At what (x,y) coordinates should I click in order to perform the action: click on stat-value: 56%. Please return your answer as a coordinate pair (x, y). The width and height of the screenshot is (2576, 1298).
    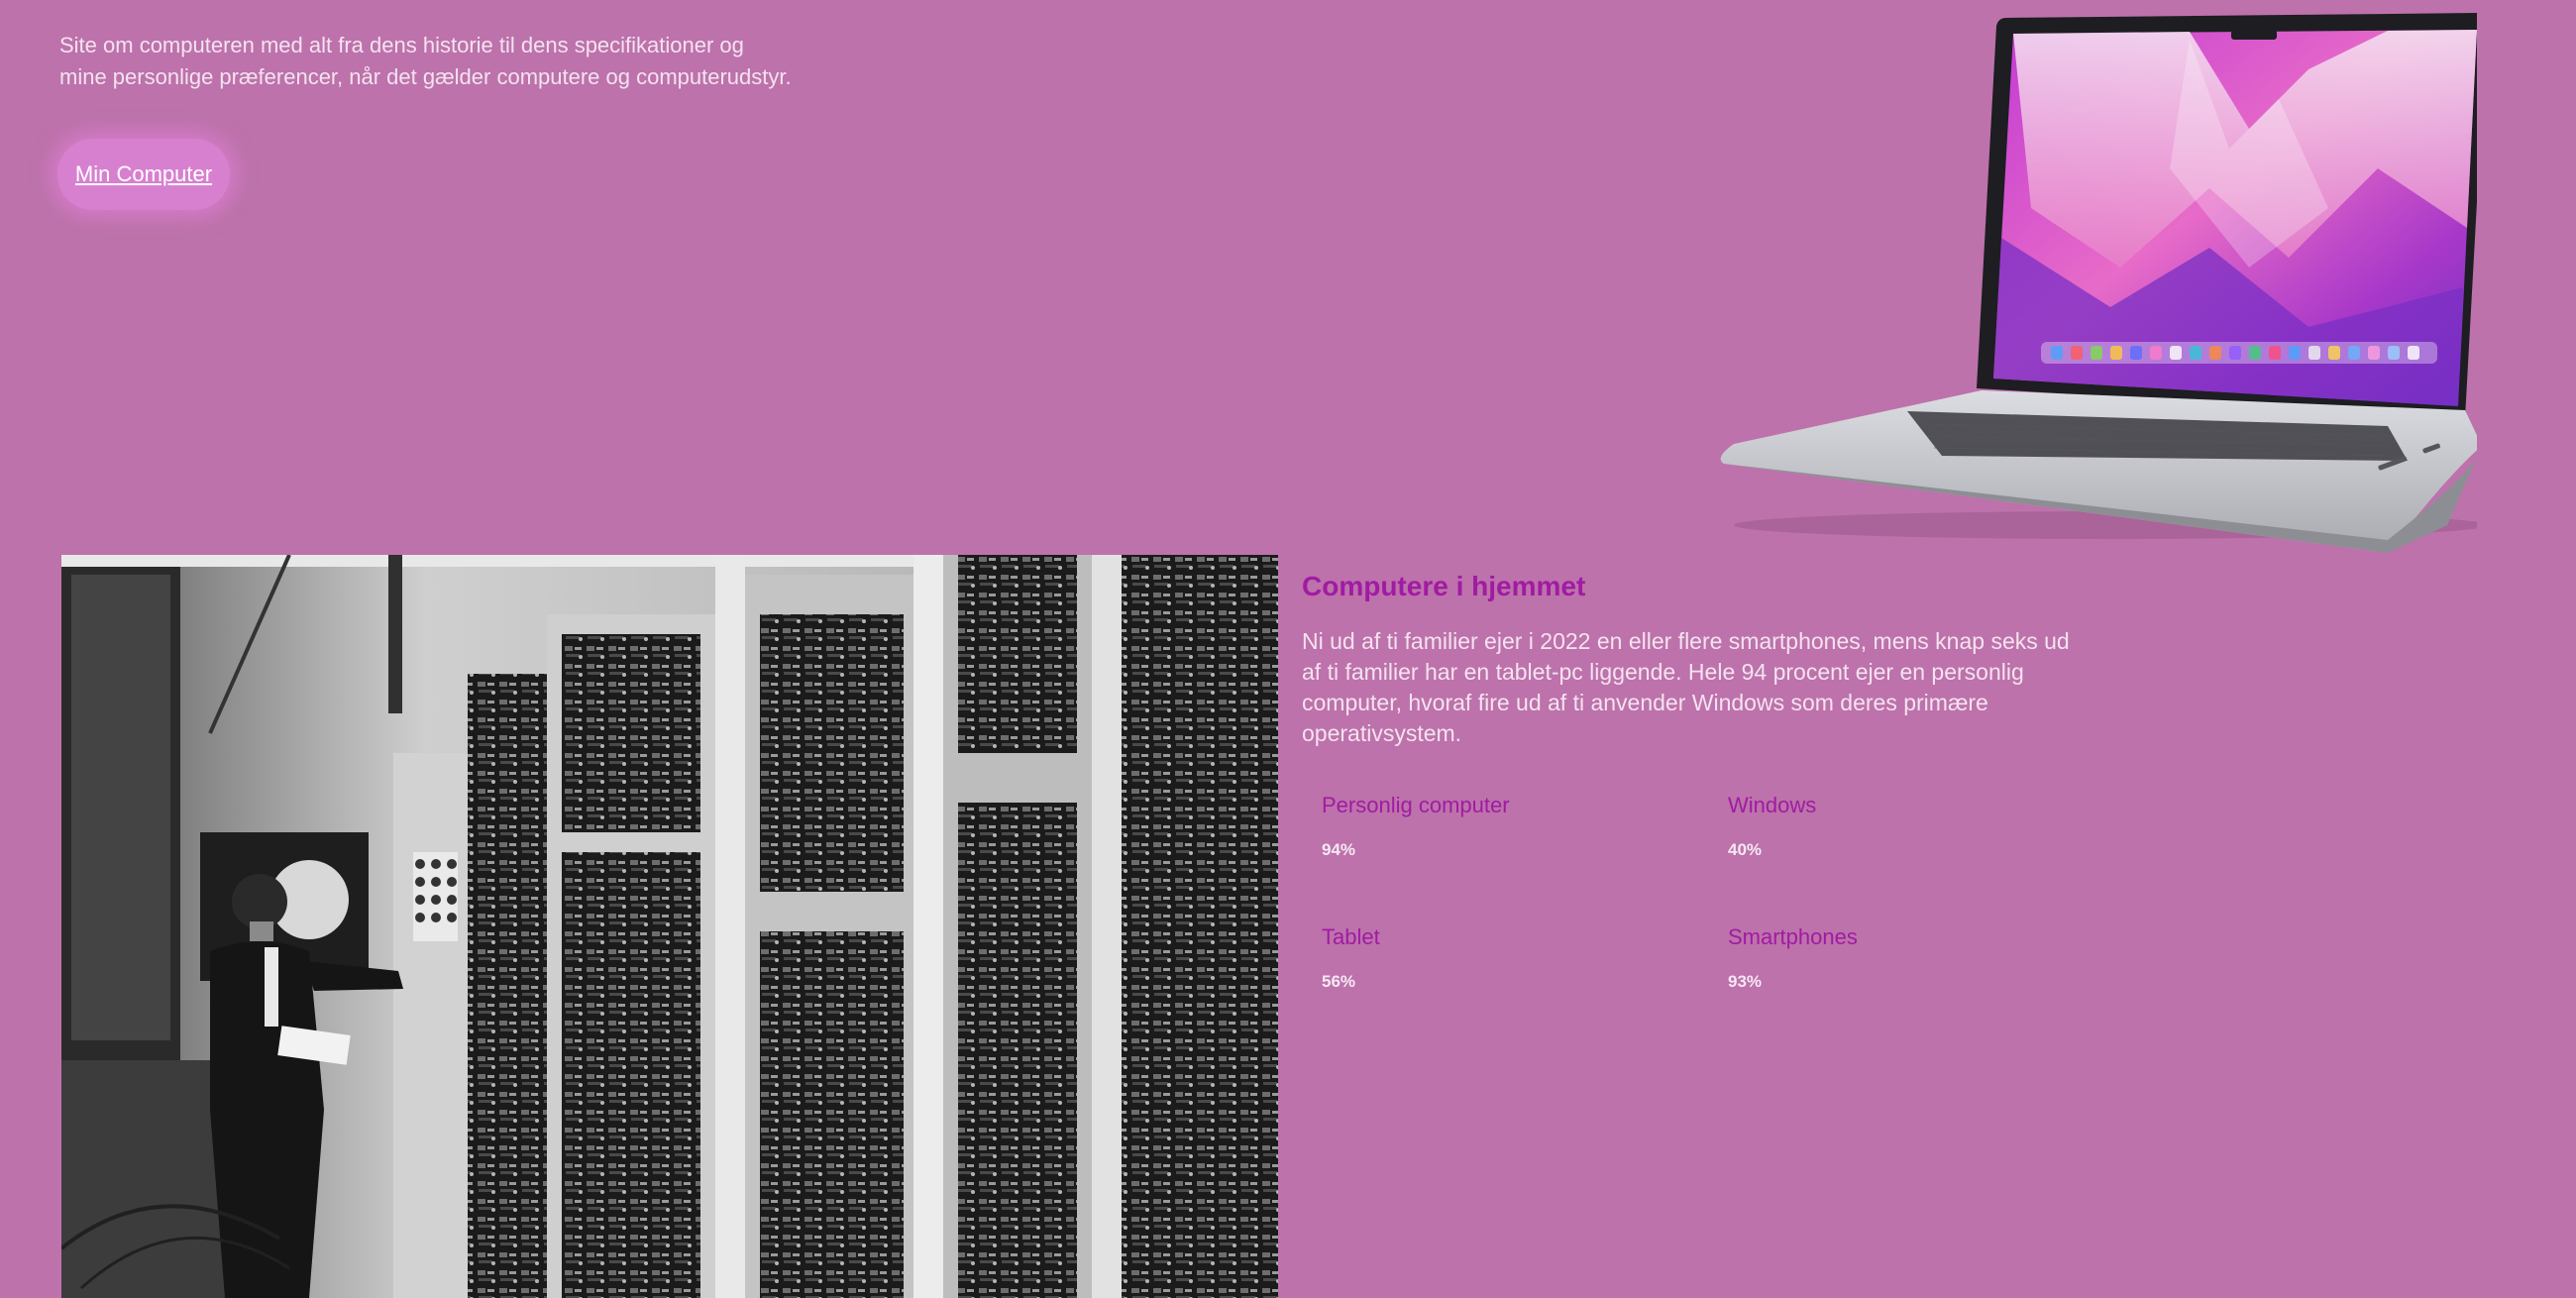
    Looking at the image, I should click on (1339, 981).